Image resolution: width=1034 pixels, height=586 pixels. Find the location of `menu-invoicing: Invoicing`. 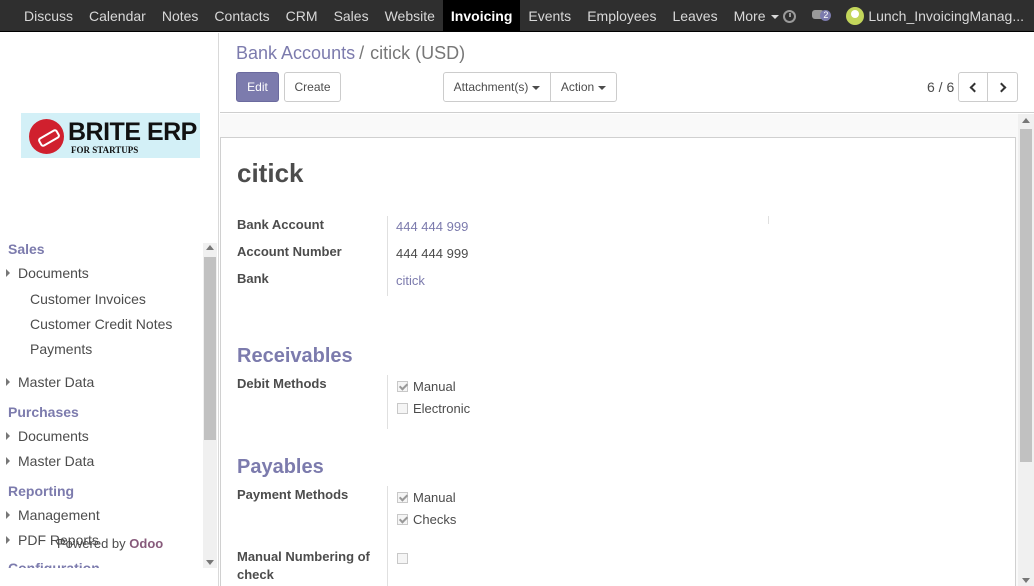

menu-invoicing: Invoicing is located at coordinates (481, 16).